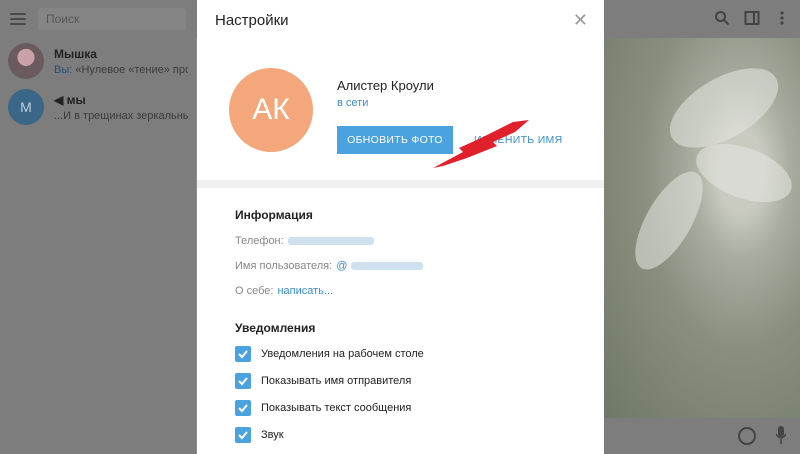  What do you see at coordinates (481, 144) in the screenshot?
I see `red-arrow-annotation` at bounding box center [481, 144].